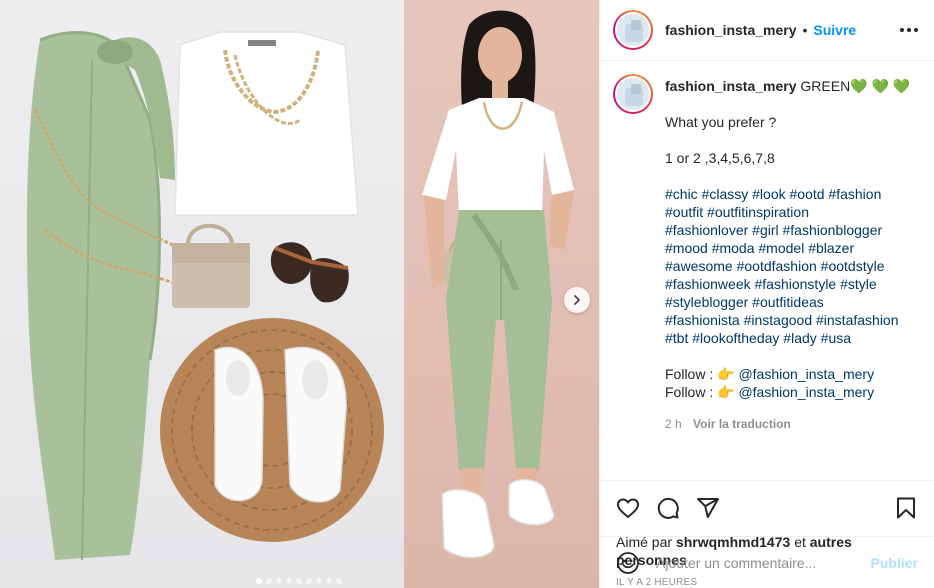 This screenshot has height=588, width=934. What do you see at coordinates (787, 284) in the screenshot?
I see `hashtag-line: #fashionweek #fashionstyle #style` at bounding box center [787, 284].